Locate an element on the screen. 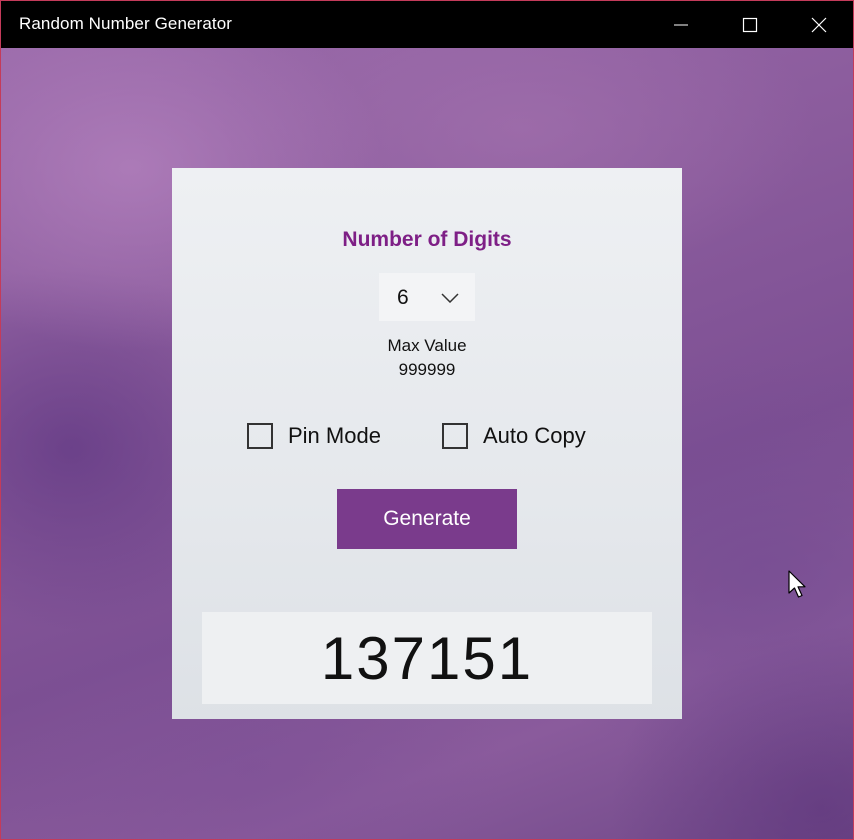 The width and height of the screenshot is (854, 840). digits-selected-value: 6 is located at coordinates (403, 297).